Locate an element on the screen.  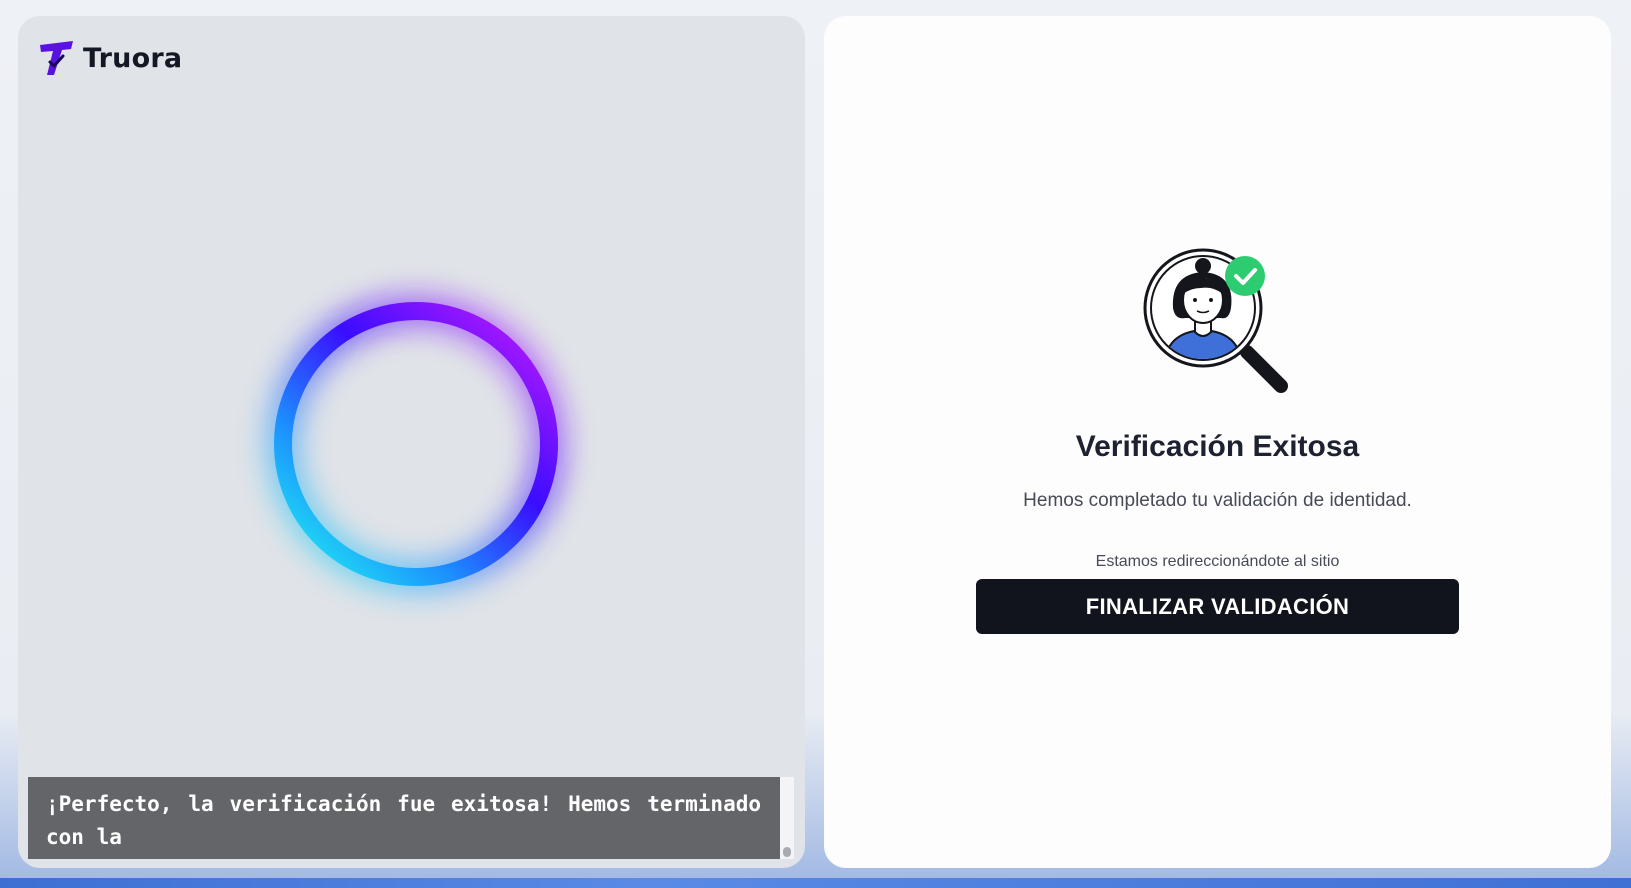
truora-logo-icon is located at coordinates (56, 58).